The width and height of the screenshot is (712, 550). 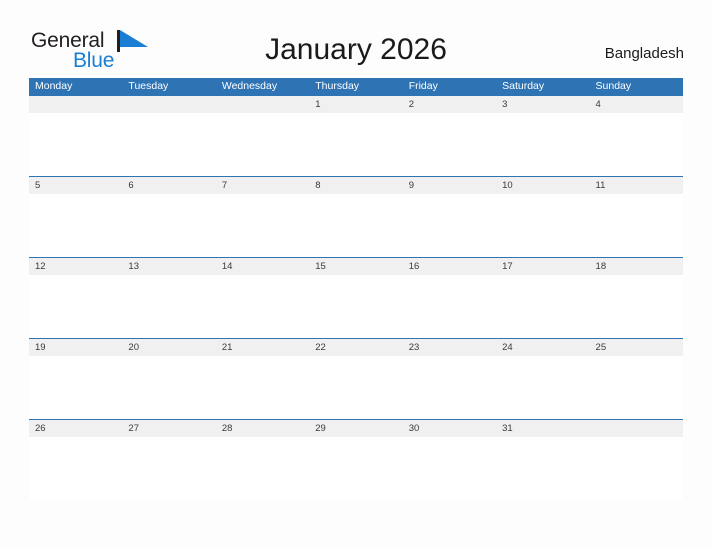 I want to click on day-cell: 28, so click(x=262, y=428).